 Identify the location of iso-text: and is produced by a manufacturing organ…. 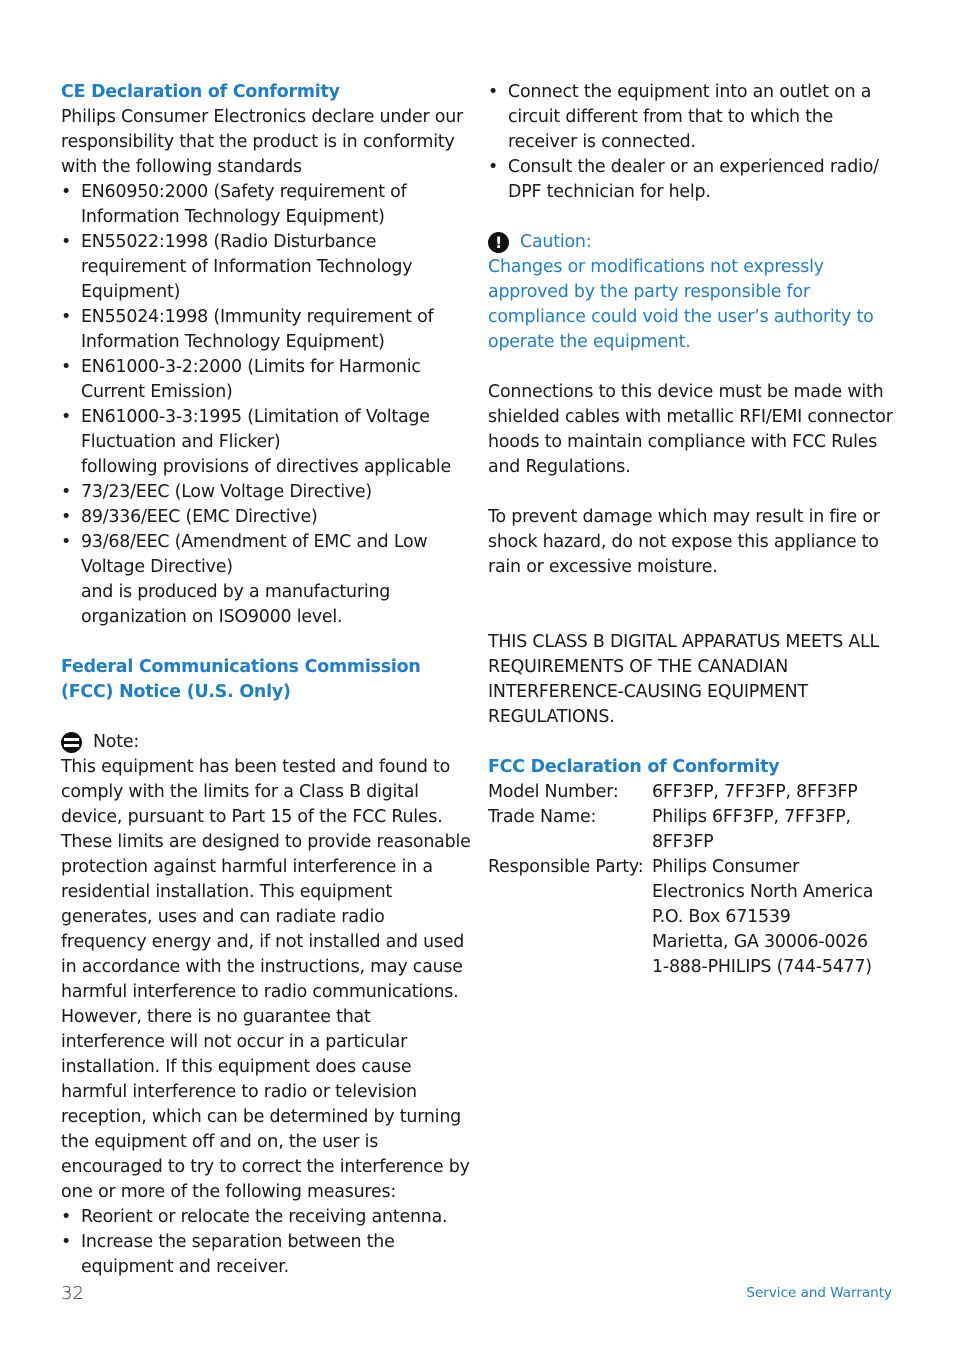
(236, 604).